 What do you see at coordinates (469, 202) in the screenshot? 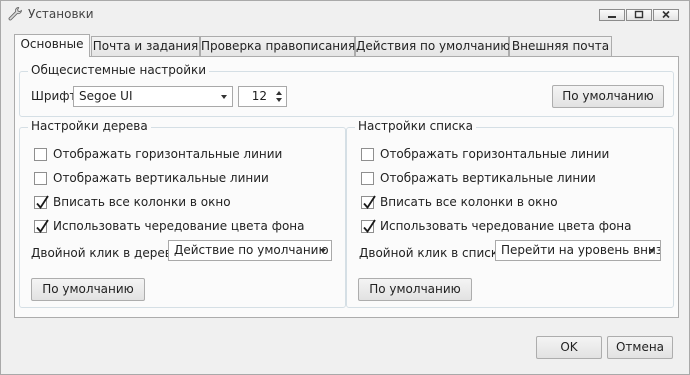
I see `list-checkbox-label-2: Вписать все колонки в окно` at bounding box center [469, 202].